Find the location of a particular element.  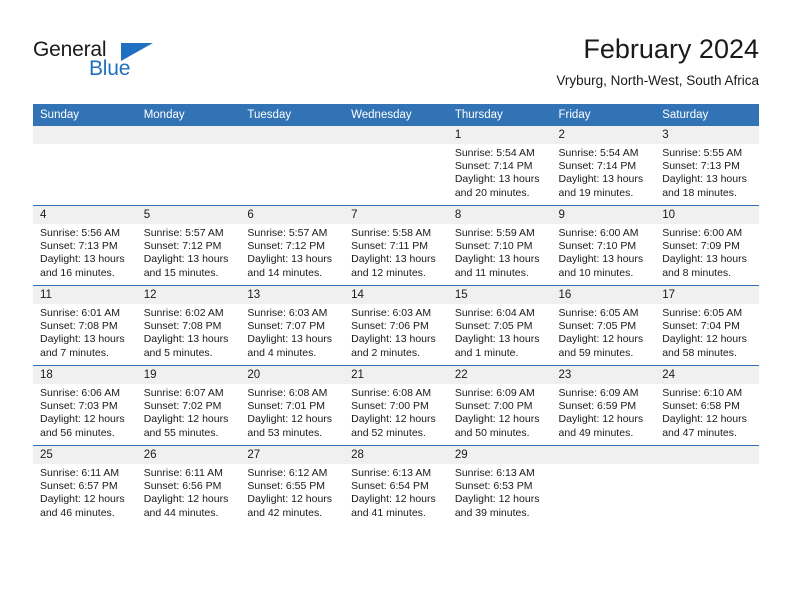

sunset-time: Sunset: 7:01 PM is located at coordinates (286, 406).